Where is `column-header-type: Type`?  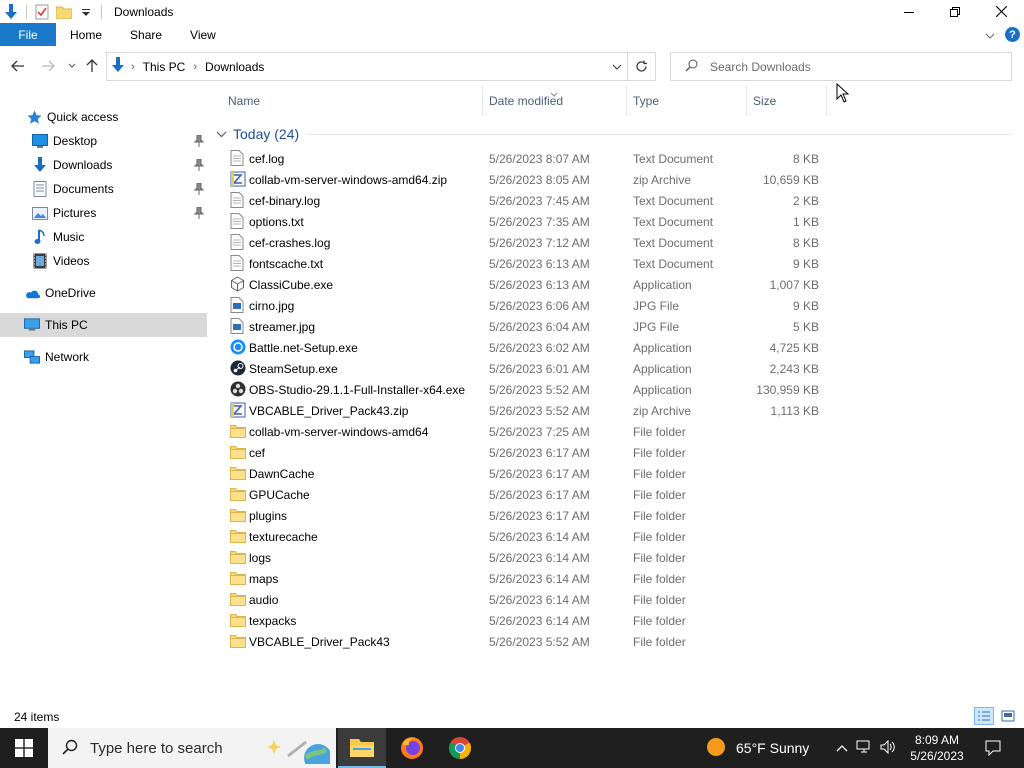 column-header-type: Type is located at coordinates (646, 101).